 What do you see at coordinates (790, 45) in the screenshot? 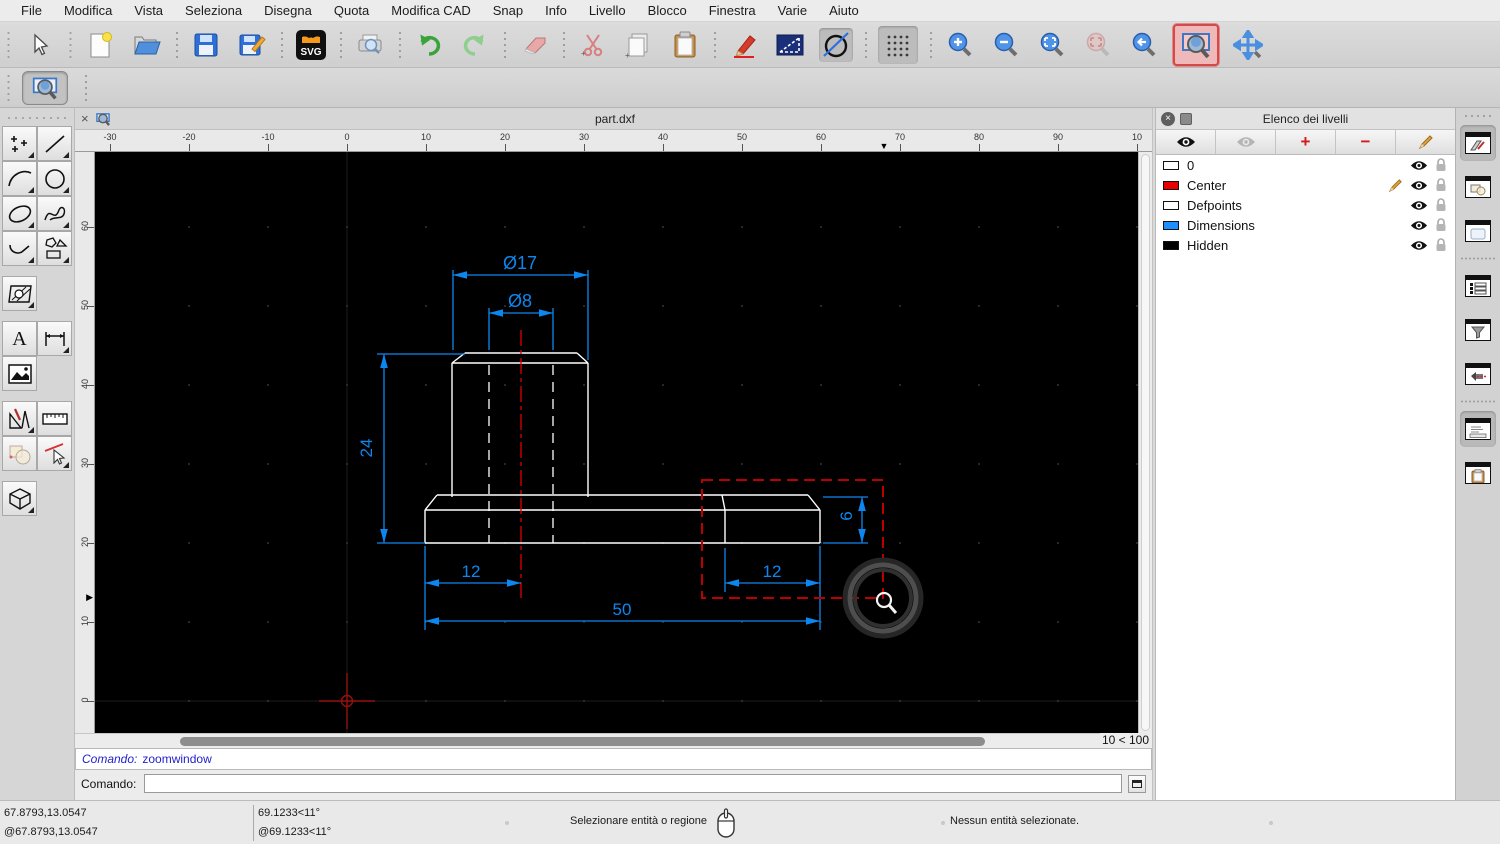
I see `draft-mode-button` at bounding box center [790, 45].